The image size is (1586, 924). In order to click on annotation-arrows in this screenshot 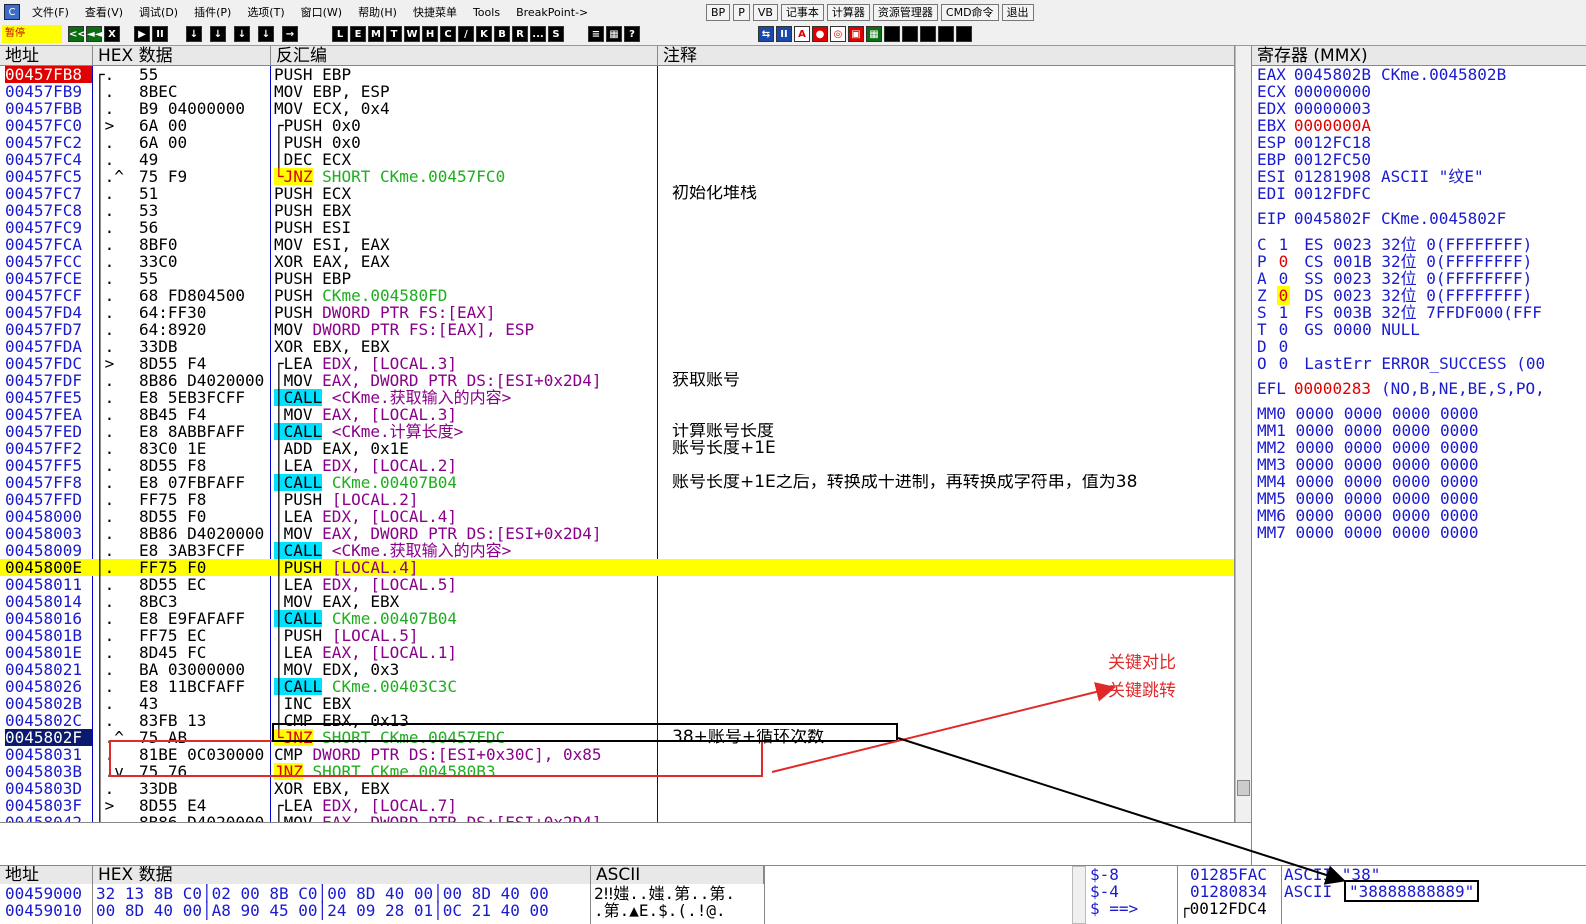, I will do `click(1058, 783)`.